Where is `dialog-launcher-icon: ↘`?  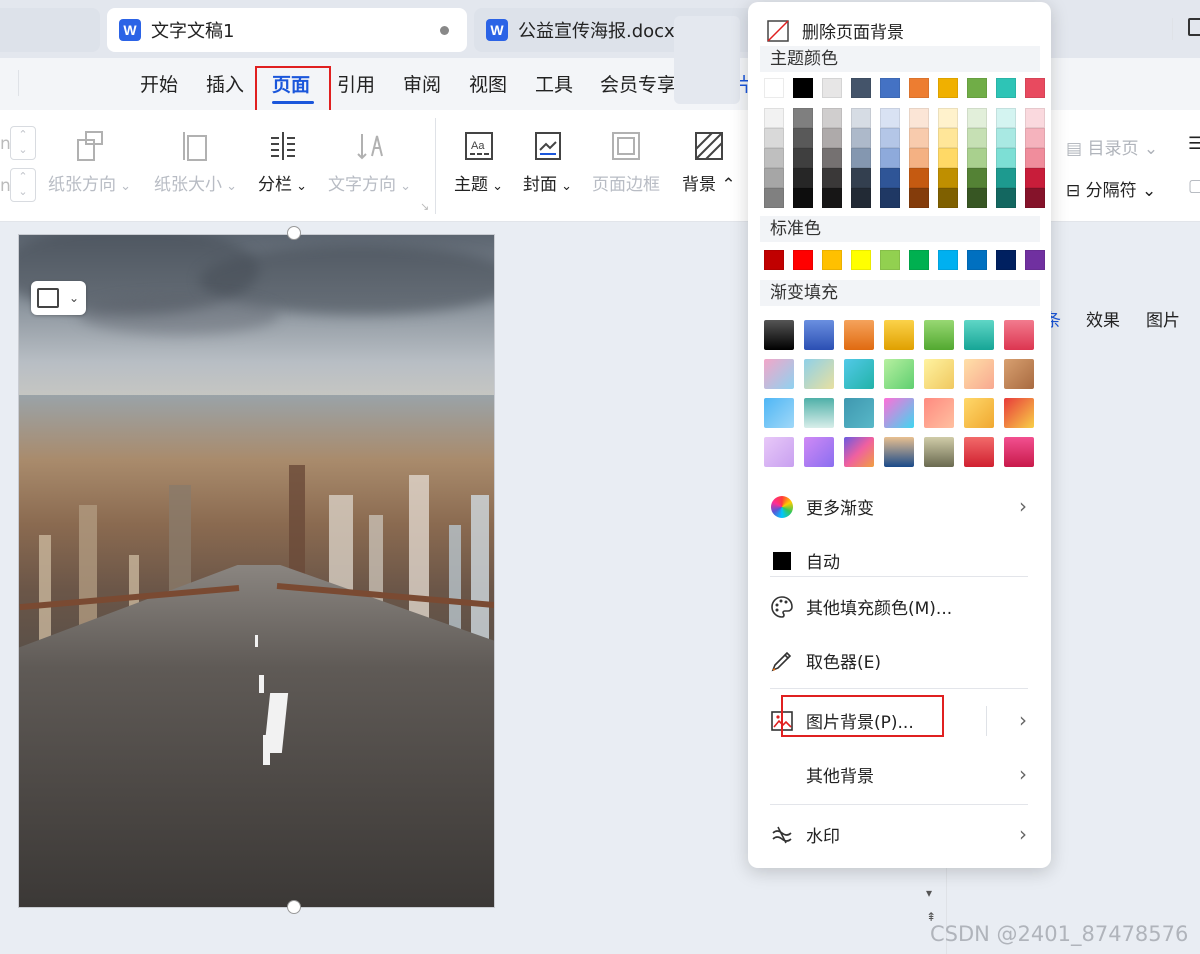
dialog-launcher-icon: ↘ is located at coordinates (424, 206).